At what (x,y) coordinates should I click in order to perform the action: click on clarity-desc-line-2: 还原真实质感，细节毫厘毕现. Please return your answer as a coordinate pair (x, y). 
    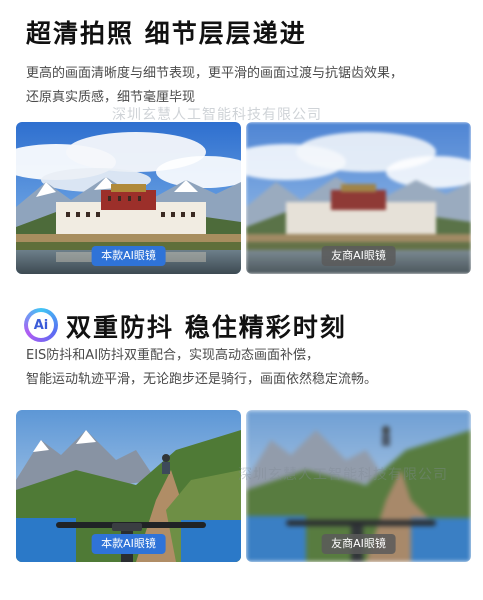
    Looking at the image, I should click on (111, 97).